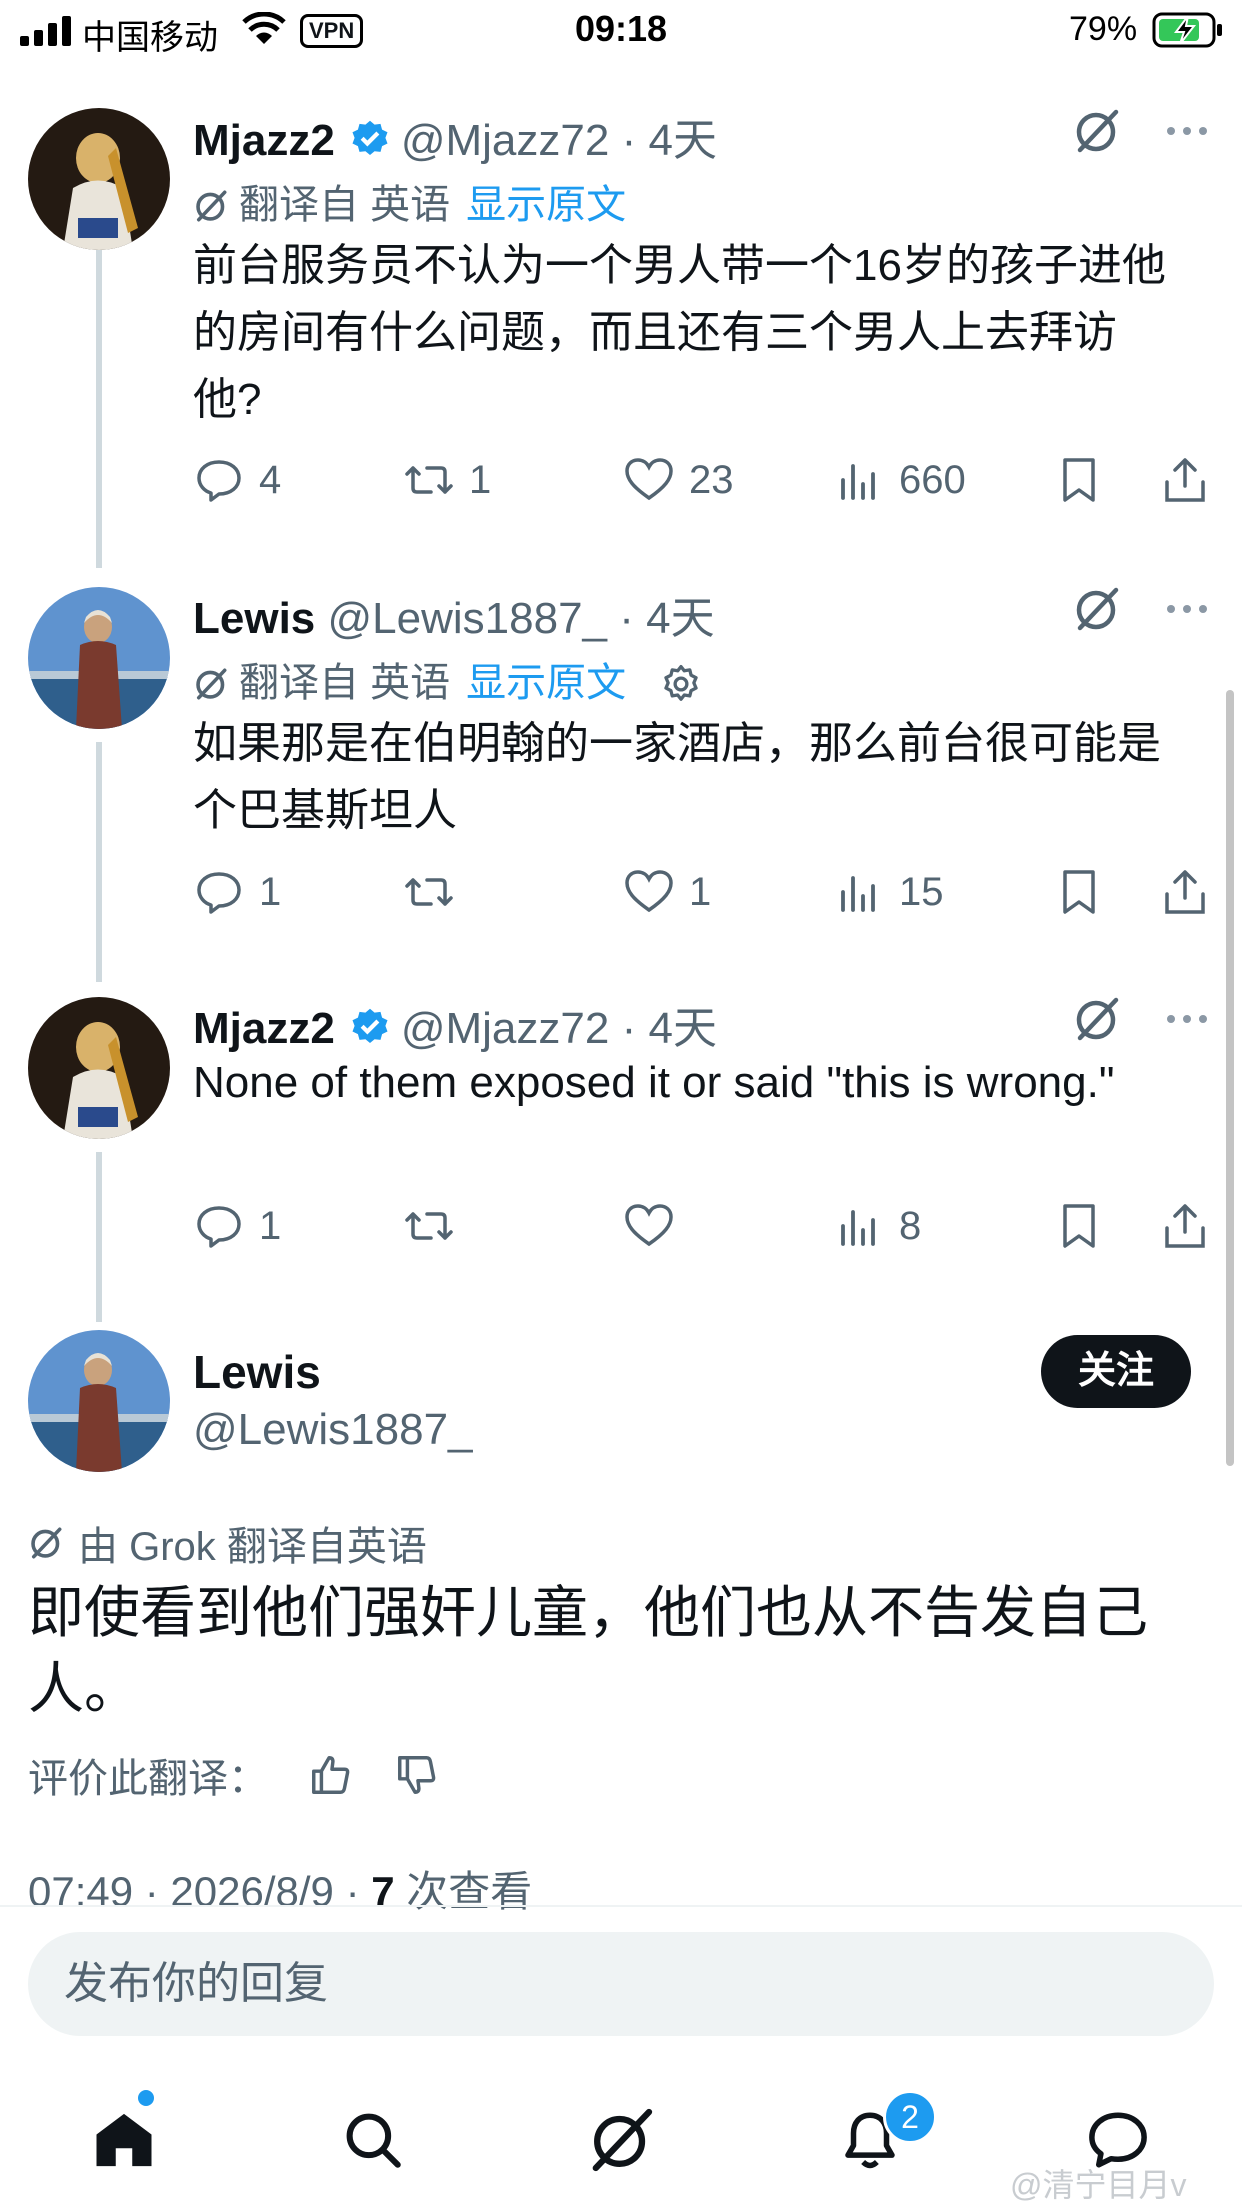 The image size is (1242, 2208). Describe the element at coordinates (1098, 2185) in the screenshot. I see `watermark: @清宁目月v` at that location.